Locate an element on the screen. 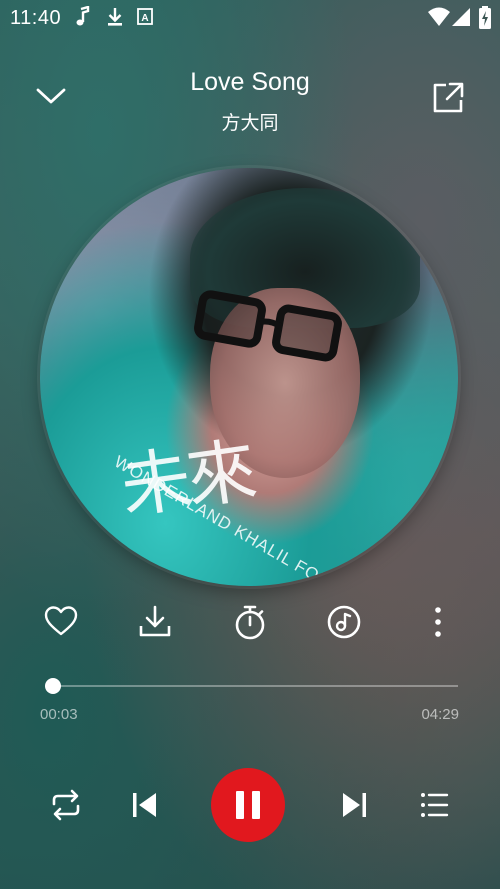 This screenshot has height=889, width=500. more-icon is located at coordinates (438, 622).